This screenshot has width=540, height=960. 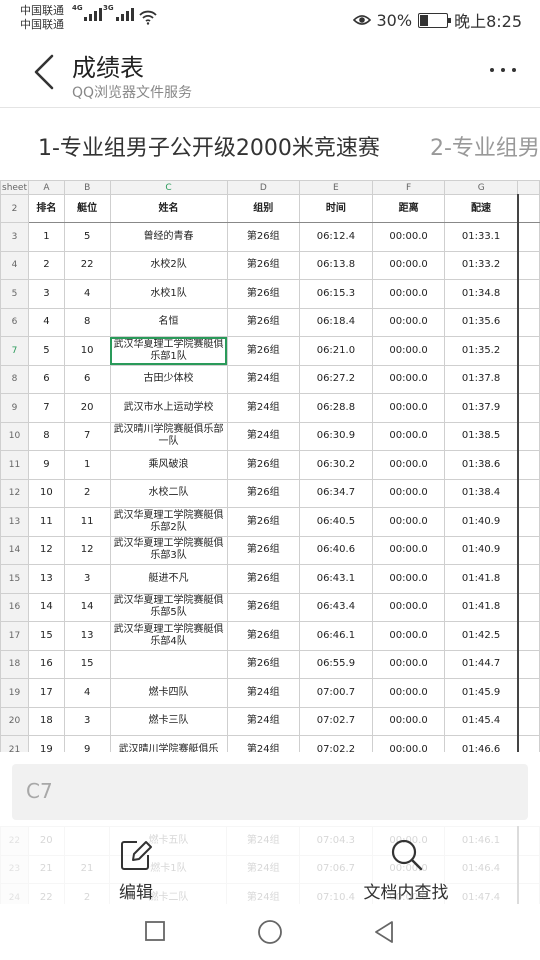 I want to click on table-cell: 武汉华夏理工学院赛艇俱乐部2队, so click(x=168, y=522).